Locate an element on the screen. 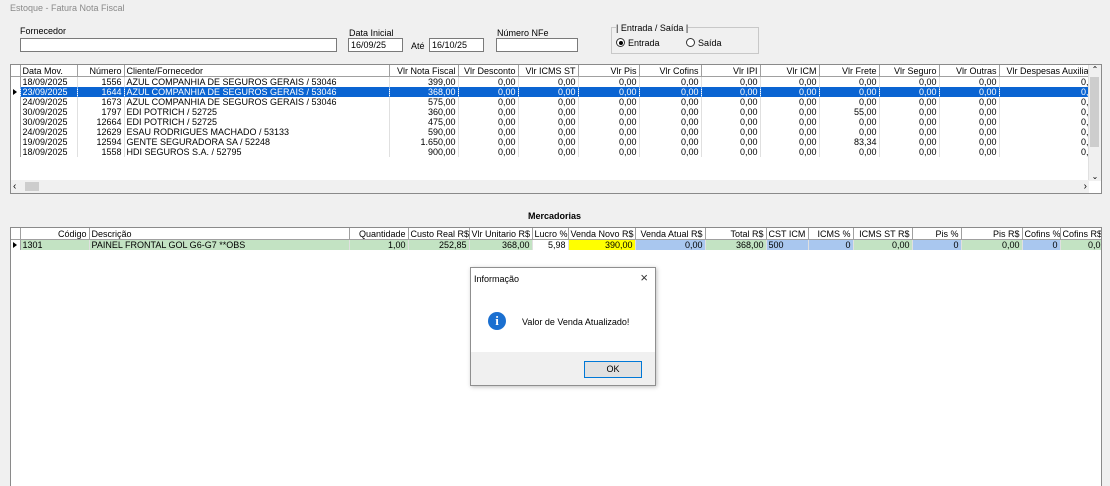 Image resolution: width=1110 pixels, height=486 pixels. invoice-cell: 23/09/2025 is located at coordinates (49, 92).